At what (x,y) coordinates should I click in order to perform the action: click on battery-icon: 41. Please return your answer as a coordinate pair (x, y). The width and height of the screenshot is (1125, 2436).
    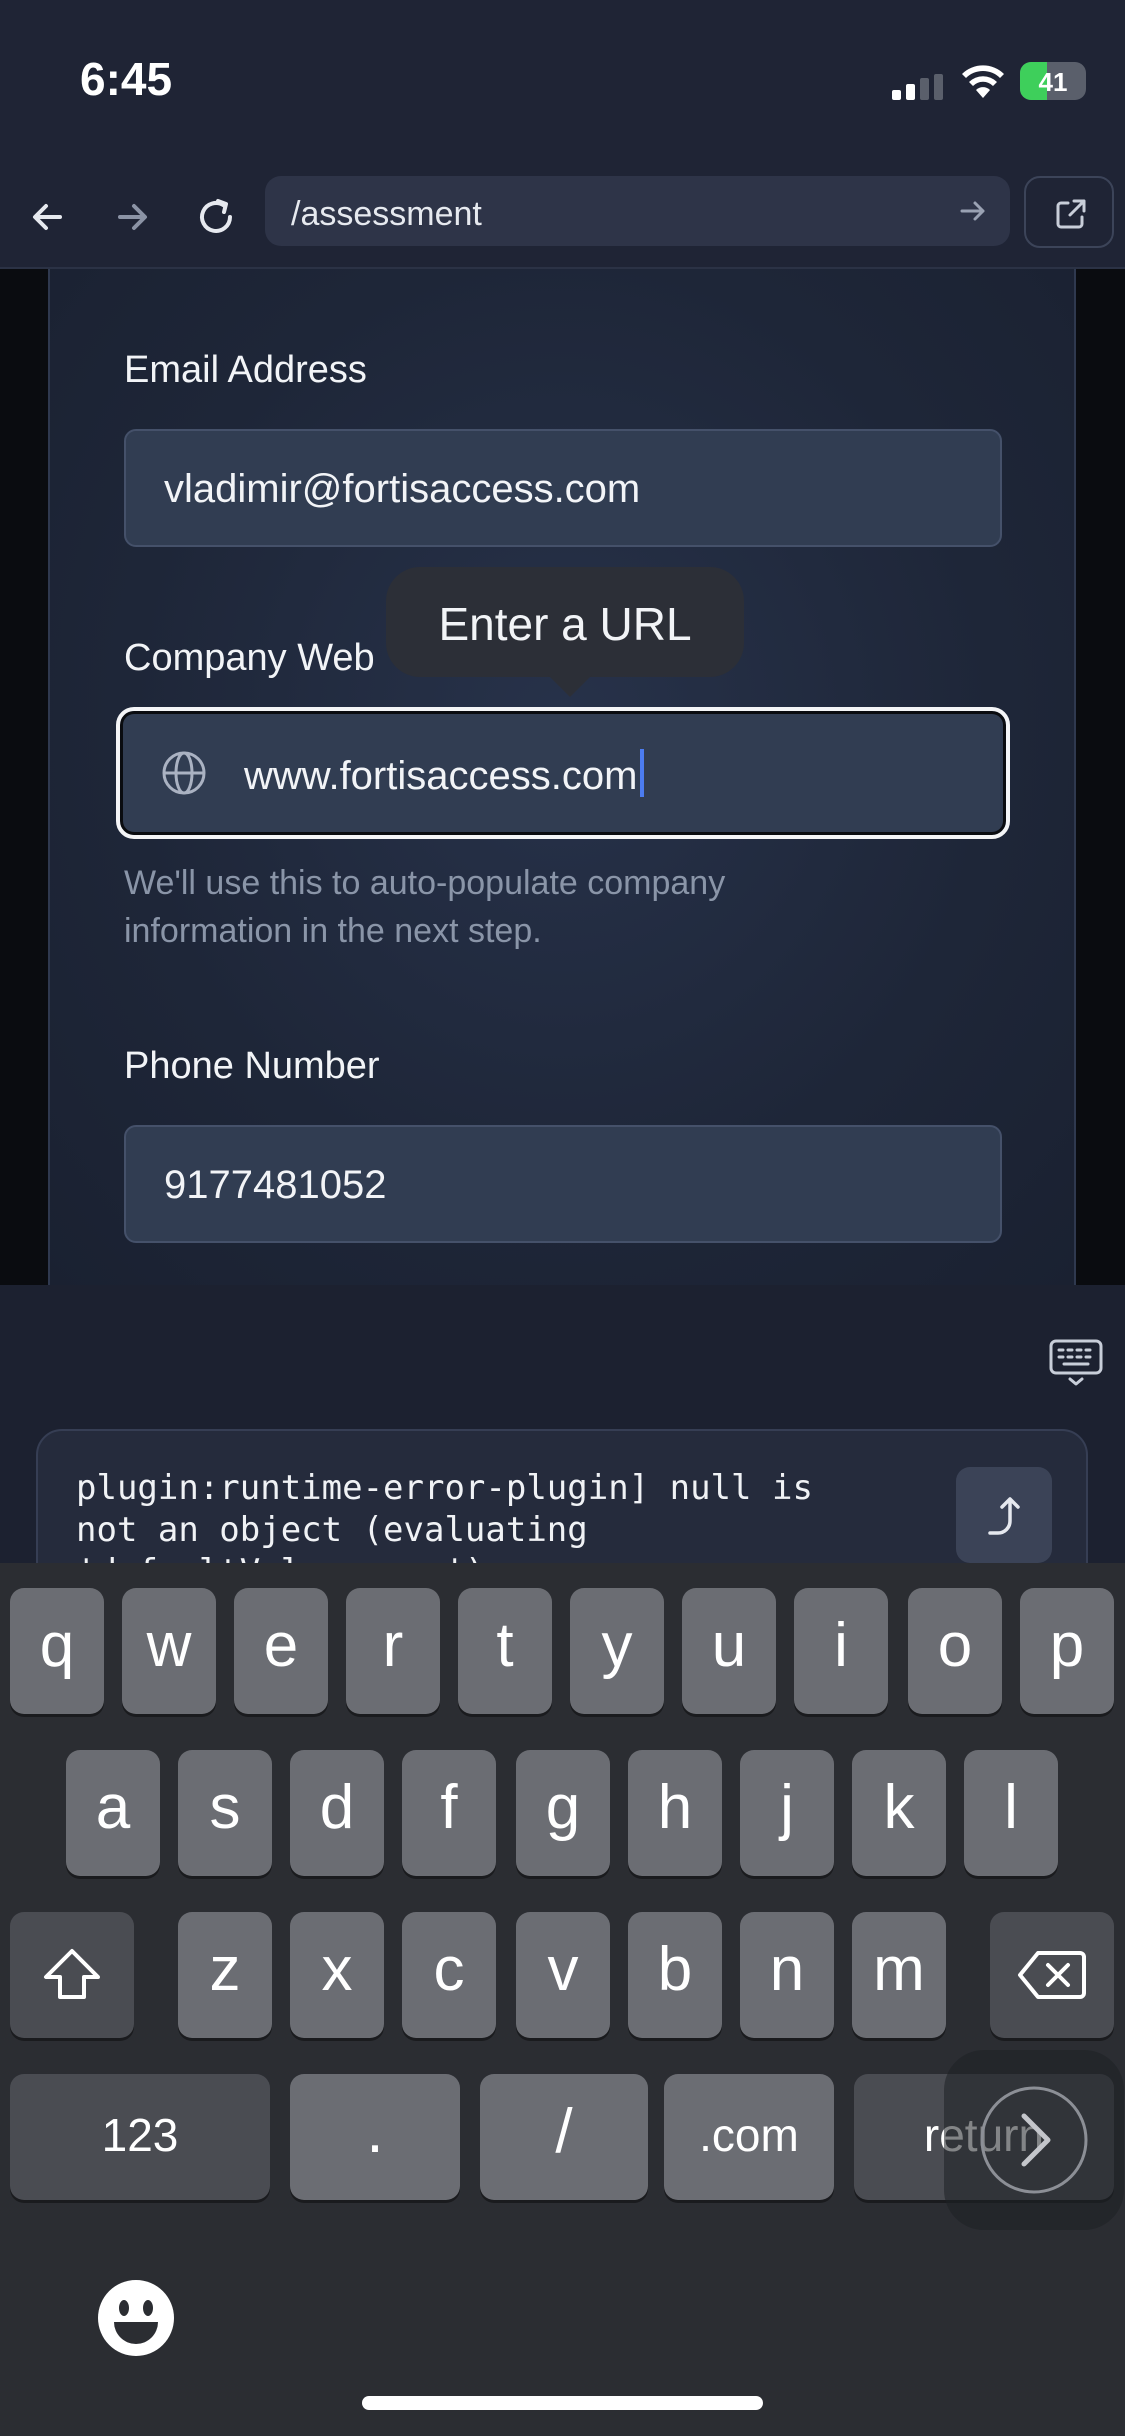
    Looking at the image, I should click on (1053, 81).